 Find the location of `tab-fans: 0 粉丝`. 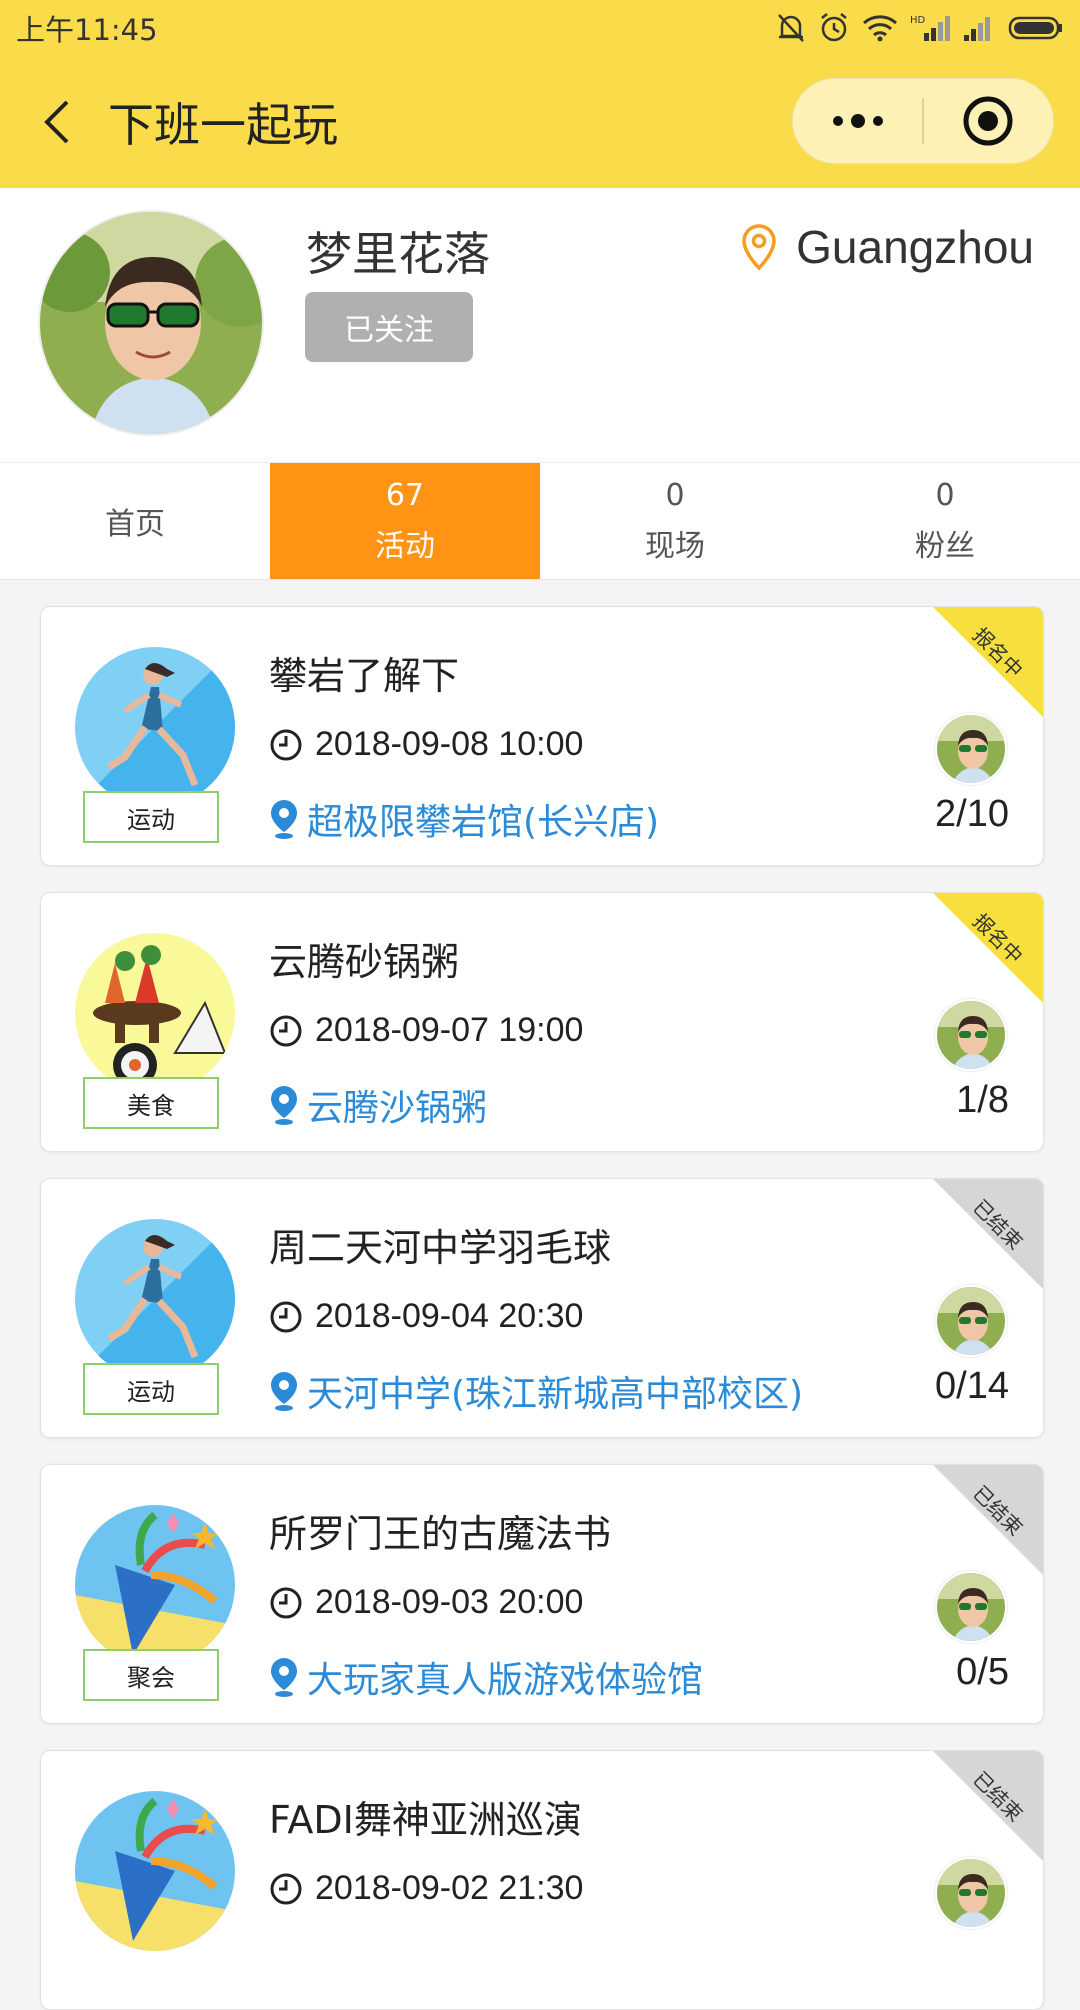

tab-fans: 0 粉丝 is located at coordinates (945, 521).